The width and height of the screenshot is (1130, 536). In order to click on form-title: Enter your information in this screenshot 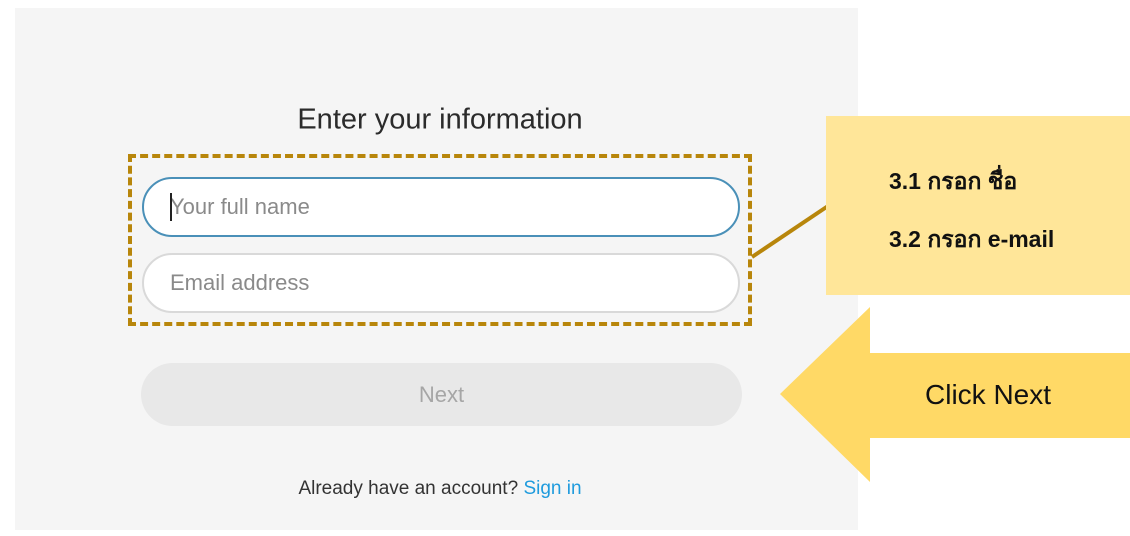, I will do `click(440, 119)`.